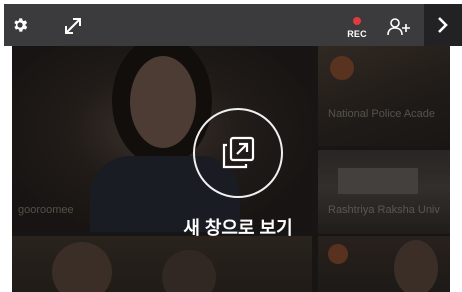 This screenshot has height=292, width=462. I want to click on invite-button, so click(399, 27).